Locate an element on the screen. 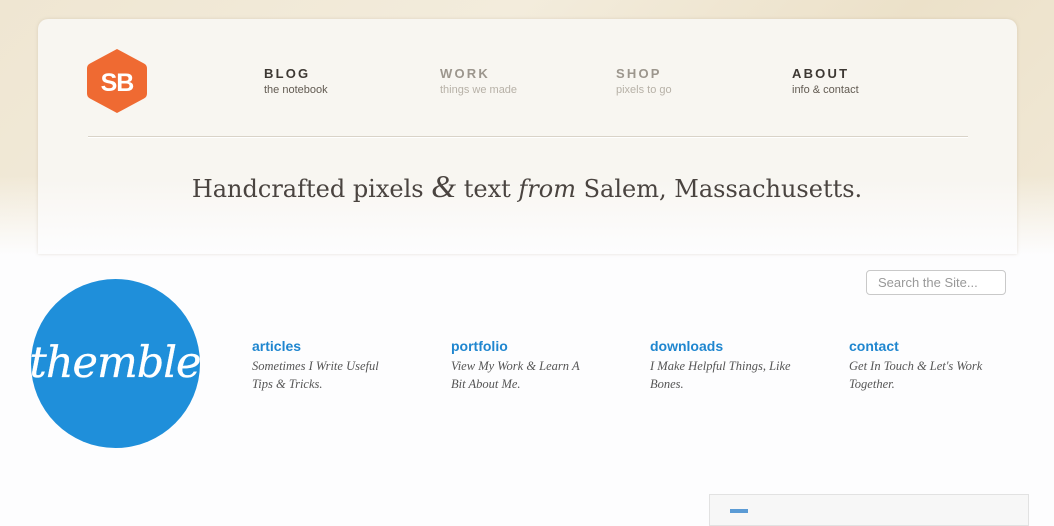  nav-about-title: ABOUT is located at coordinates (821, 73).